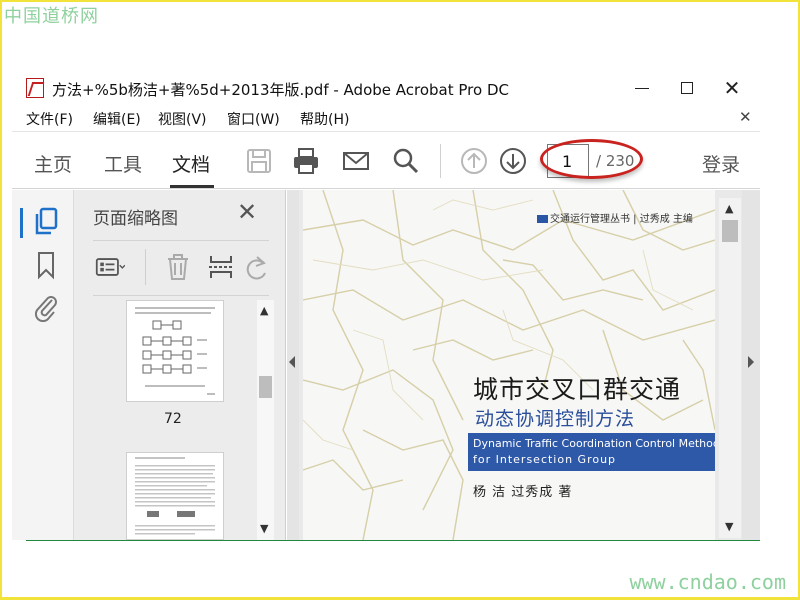 The height and width of the screenshot is (600, 800). I want to click on minimize-icon, so click(642, 88).